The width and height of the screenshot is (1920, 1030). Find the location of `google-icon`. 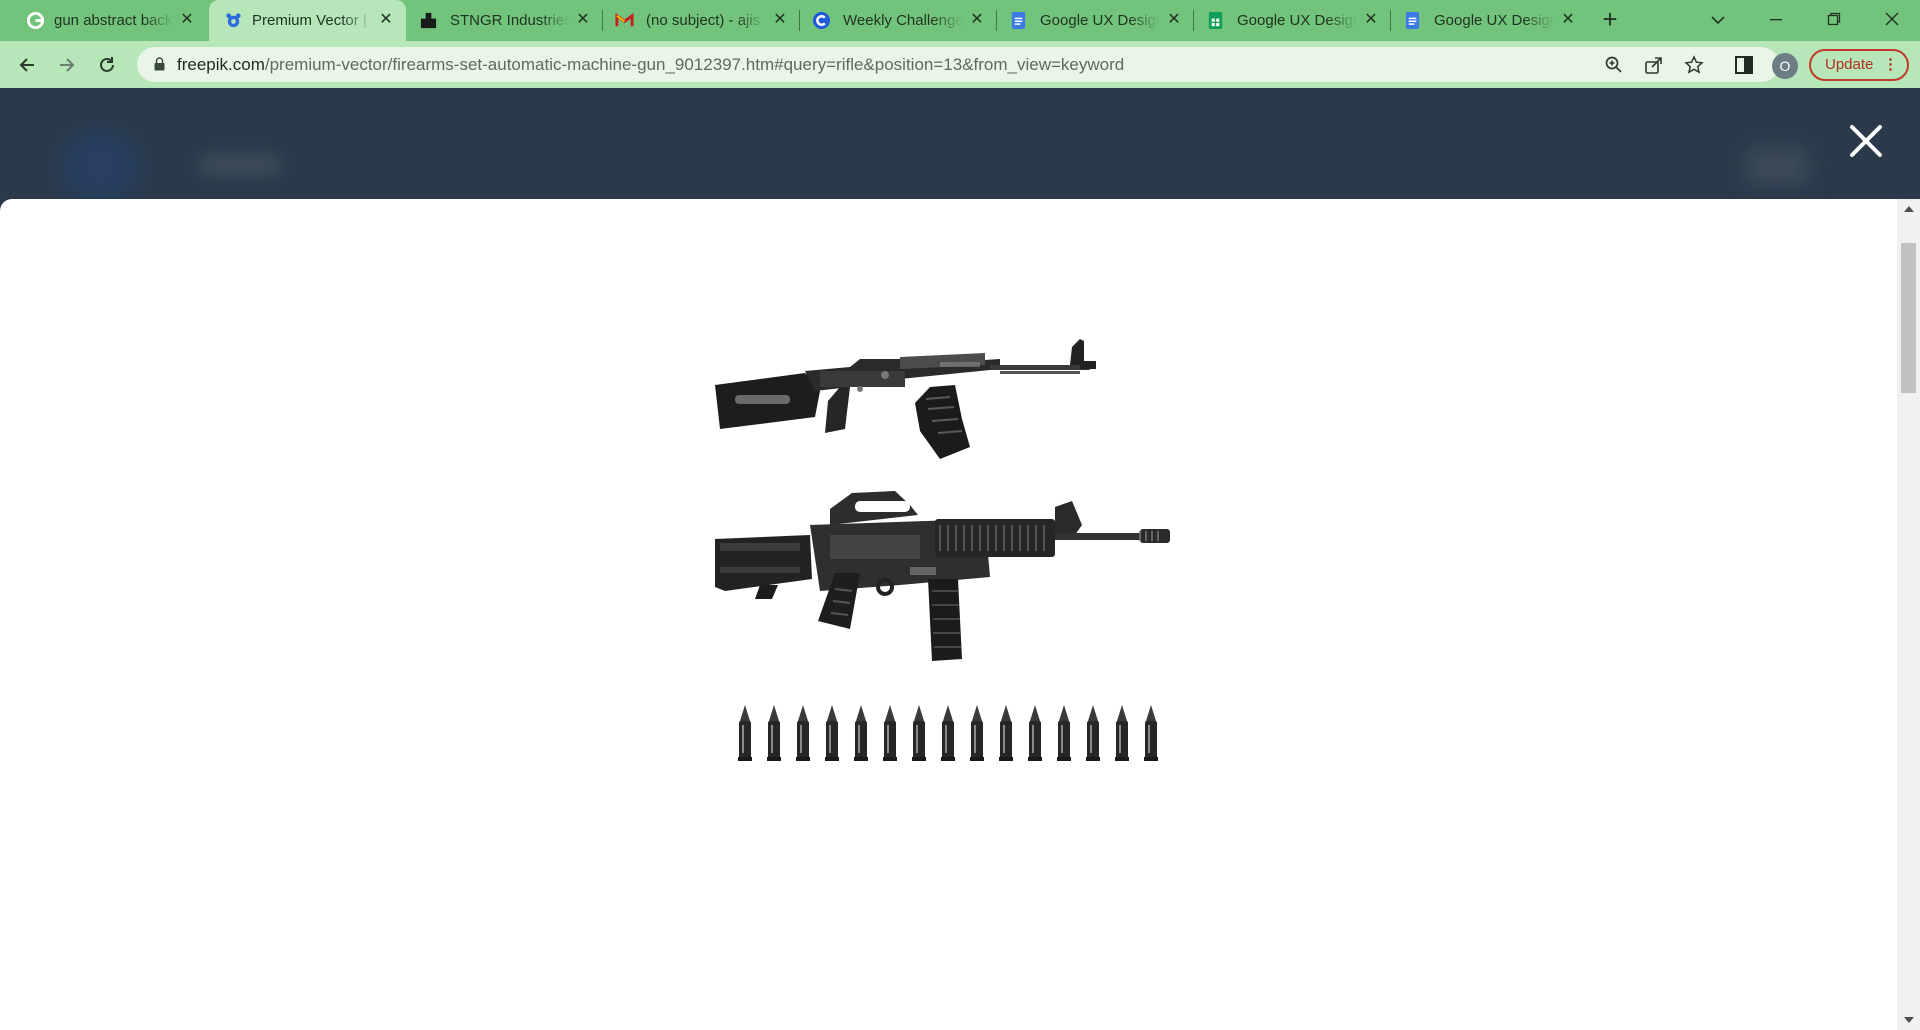

google-icon is located at coordinates (35, 20).